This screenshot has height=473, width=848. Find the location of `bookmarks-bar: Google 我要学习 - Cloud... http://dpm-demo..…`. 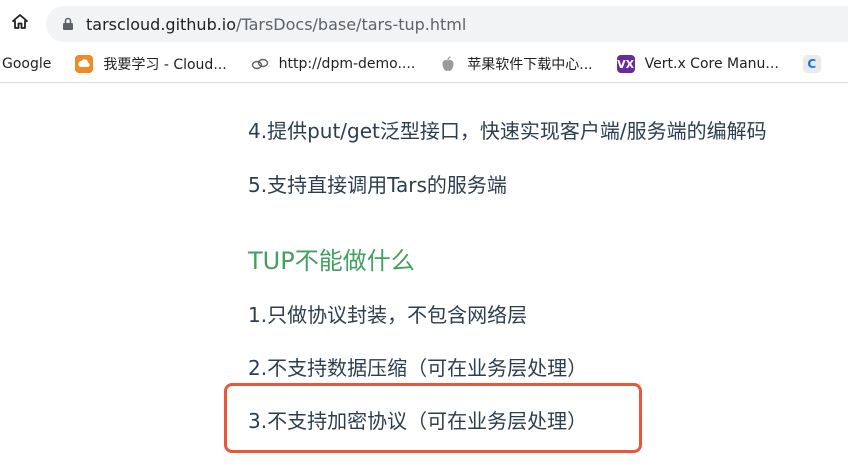

bookmarks-bar: Google 我要学习 - Cloud... http://dpm-demo..… is located at coordinates (424, 64).